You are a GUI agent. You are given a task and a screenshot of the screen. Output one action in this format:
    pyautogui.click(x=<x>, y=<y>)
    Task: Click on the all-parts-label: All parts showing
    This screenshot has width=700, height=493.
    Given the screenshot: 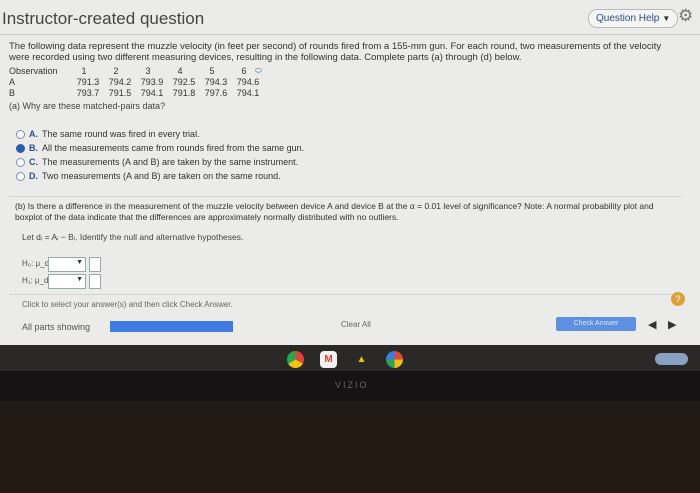 What is the action you would take?
    pyautogui.click(x=56, y=327)
    